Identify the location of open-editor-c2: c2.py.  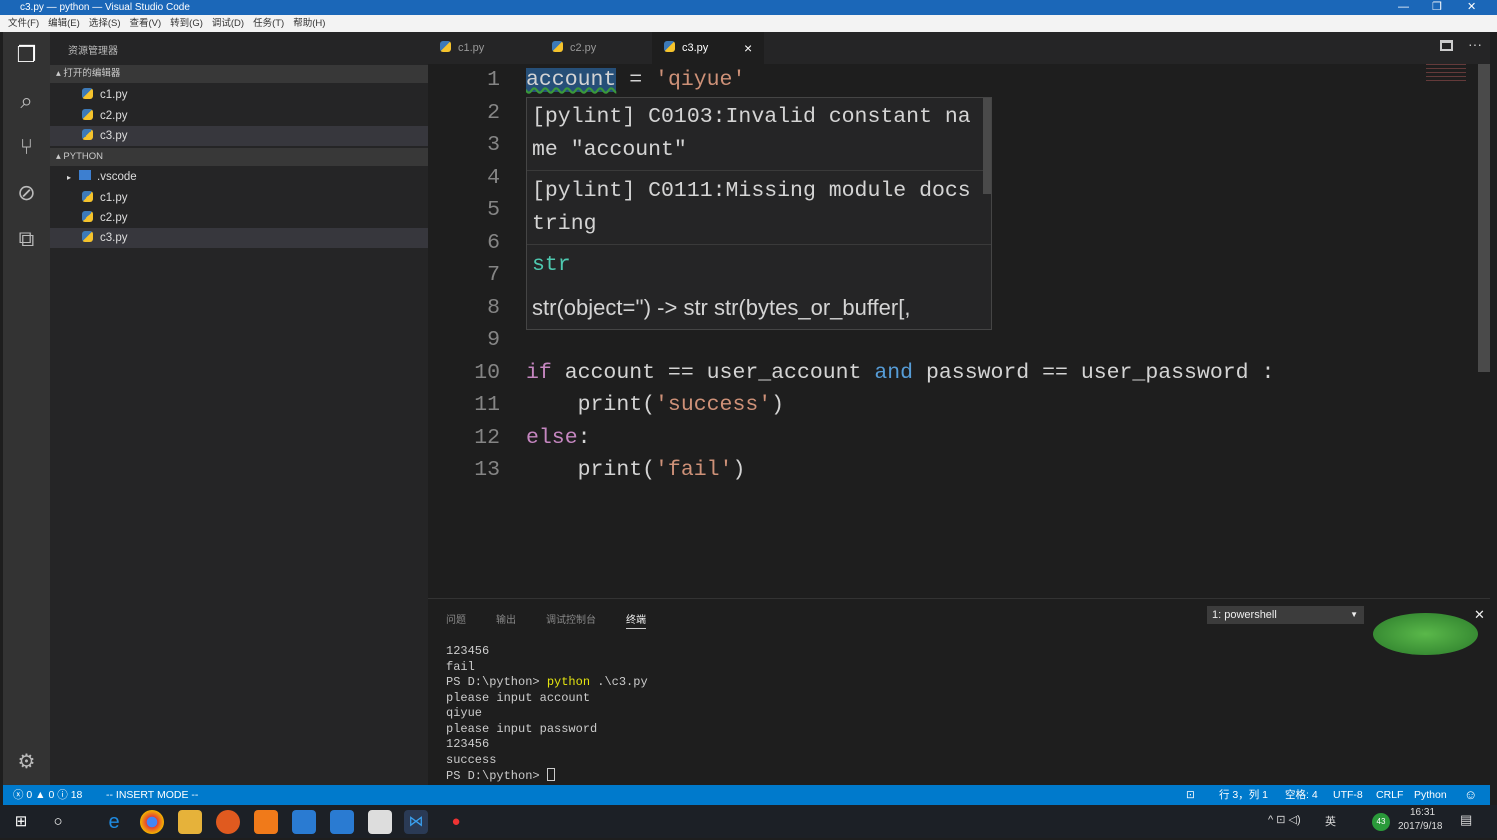
(239, 116).